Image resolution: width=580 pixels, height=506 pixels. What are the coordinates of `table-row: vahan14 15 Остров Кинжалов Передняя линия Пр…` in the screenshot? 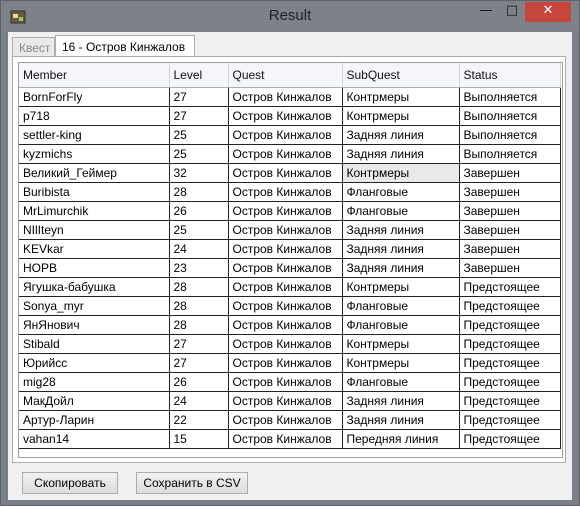 It's located at (290, 439).